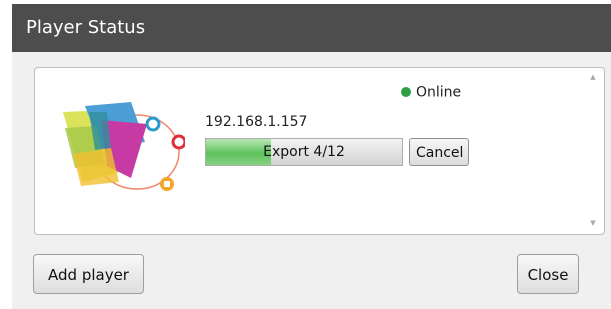  I want to click on close-button: Close, so click(548, 274).